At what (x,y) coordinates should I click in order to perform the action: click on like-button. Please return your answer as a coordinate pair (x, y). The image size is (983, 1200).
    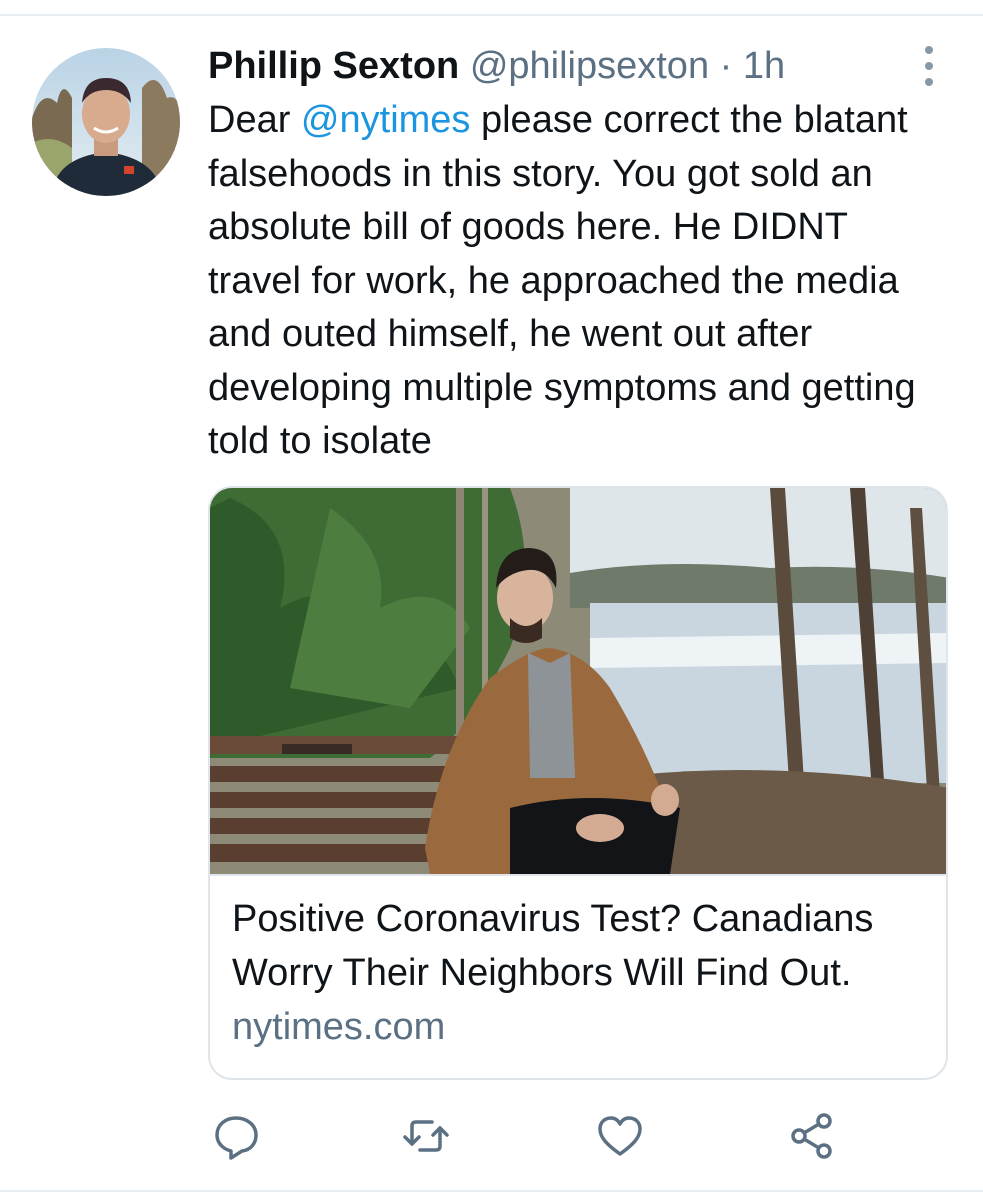
    Looking at the image, I should click on (620, 1136).